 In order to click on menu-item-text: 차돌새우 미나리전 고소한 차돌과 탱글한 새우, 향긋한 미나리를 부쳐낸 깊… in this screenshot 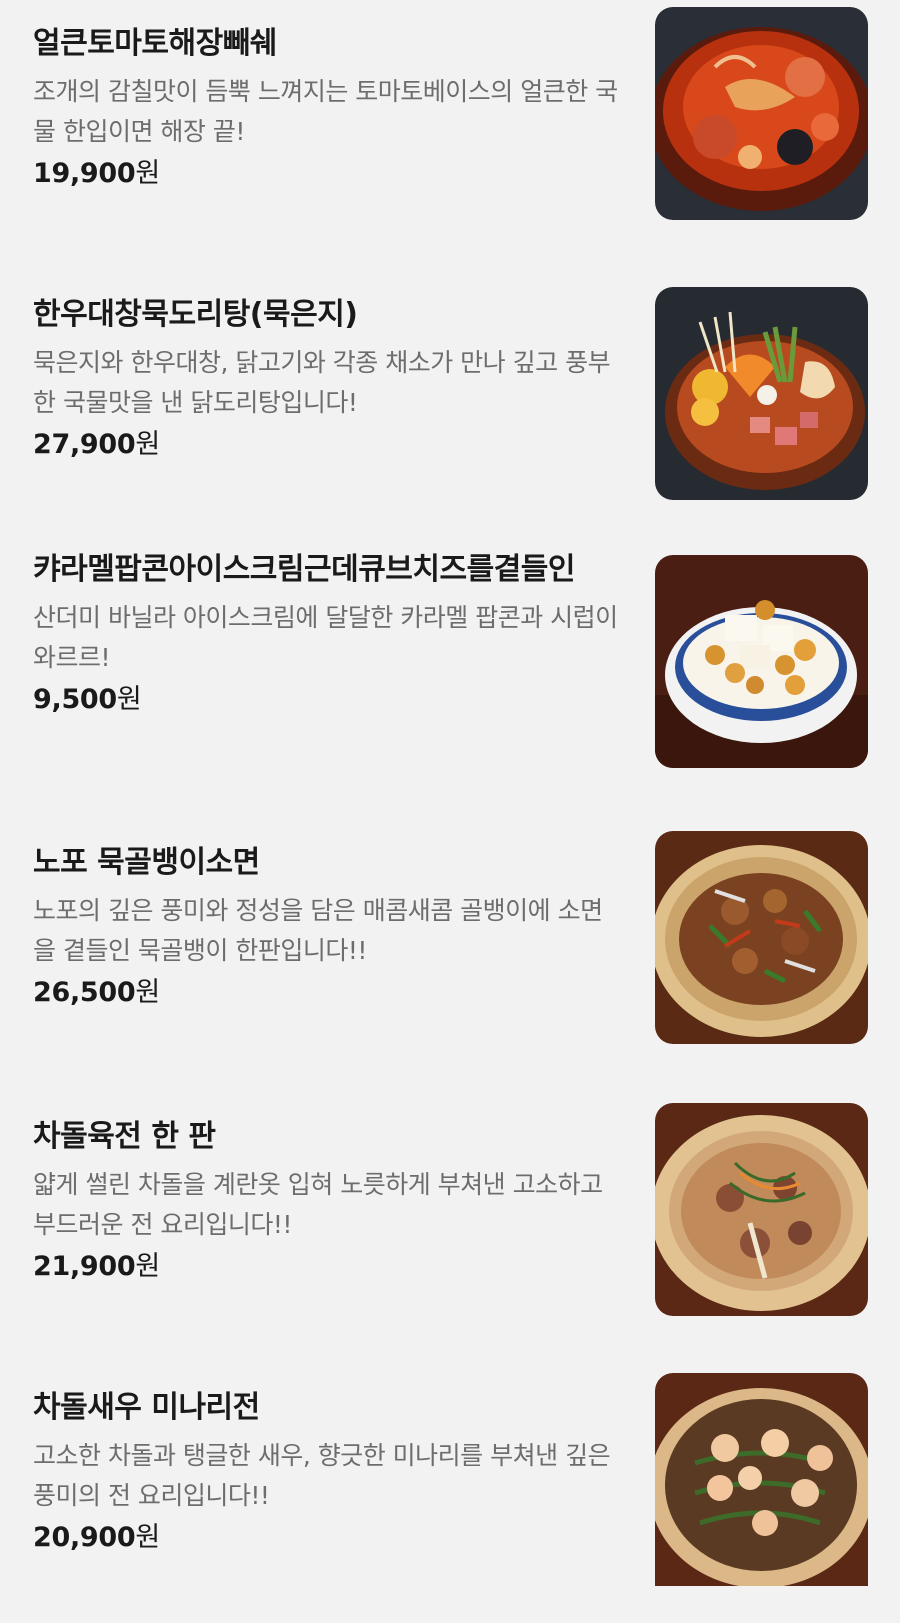, I will do `click(328, 1473)`.